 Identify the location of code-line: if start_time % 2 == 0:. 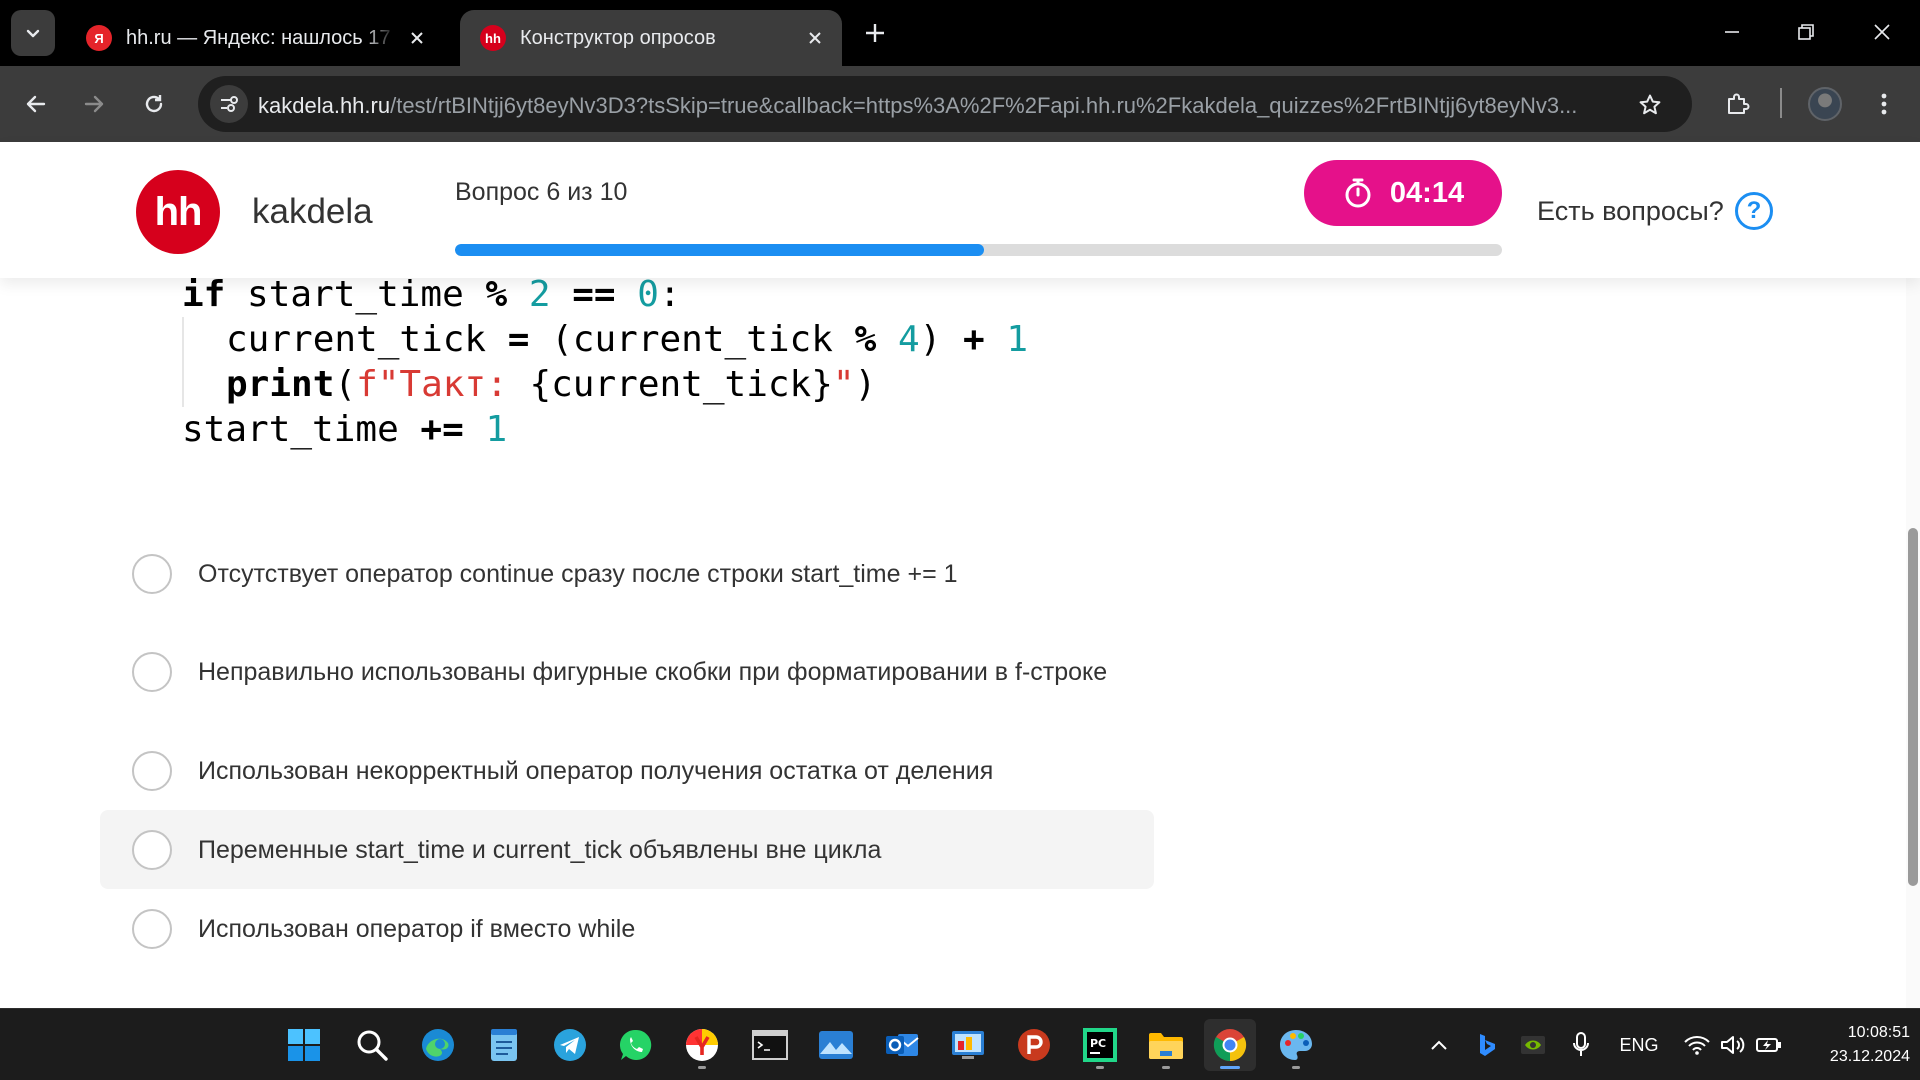
(605, 294).